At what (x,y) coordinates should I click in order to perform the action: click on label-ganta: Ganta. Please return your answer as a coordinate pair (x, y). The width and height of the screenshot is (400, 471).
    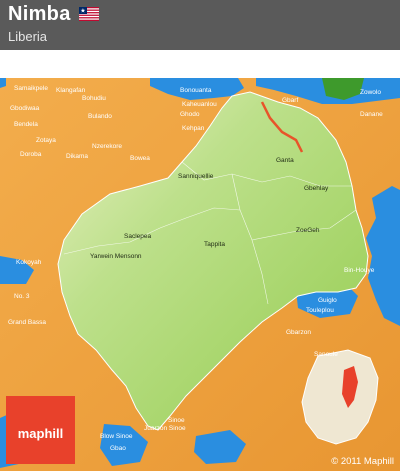
    Looking at the image, I should click on (285, 160).